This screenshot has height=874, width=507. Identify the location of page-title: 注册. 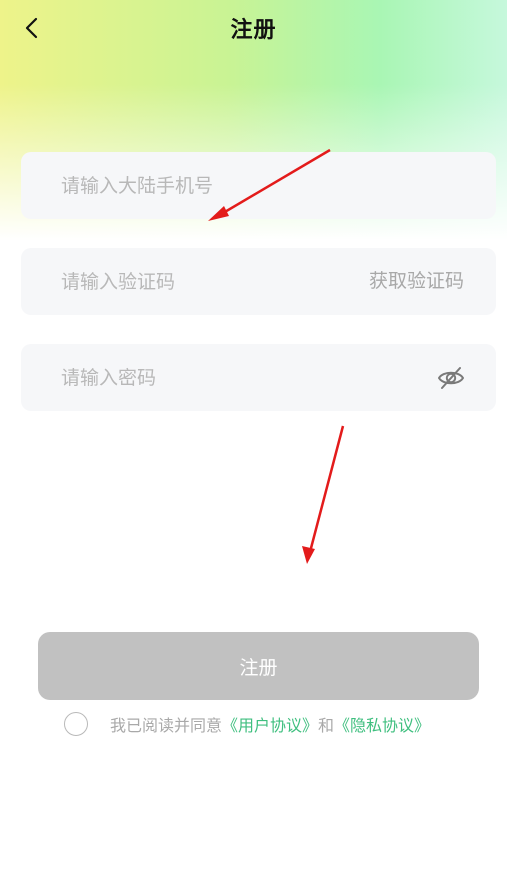
(253, 30).